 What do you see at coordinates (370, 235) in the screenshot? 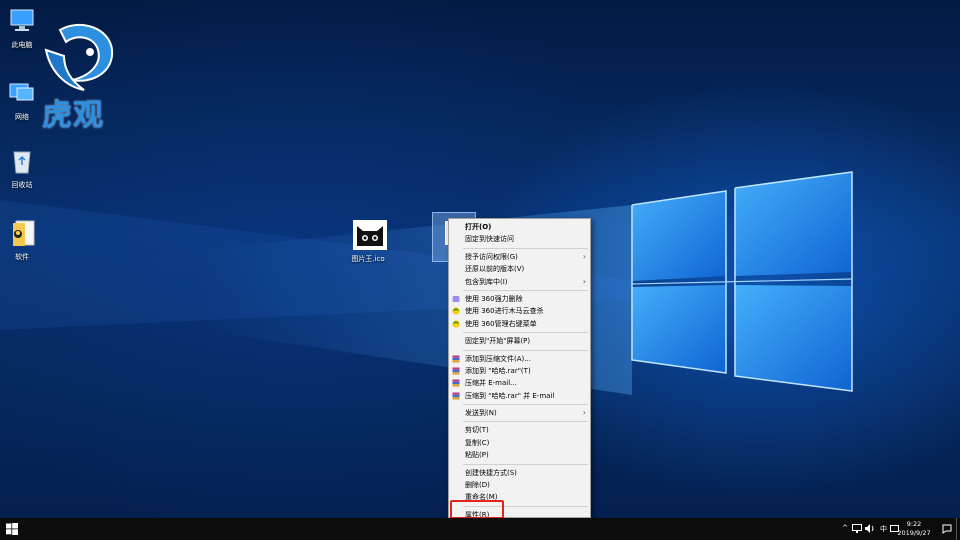
I see `cat-face-icon` at bounding box center [370, 235].